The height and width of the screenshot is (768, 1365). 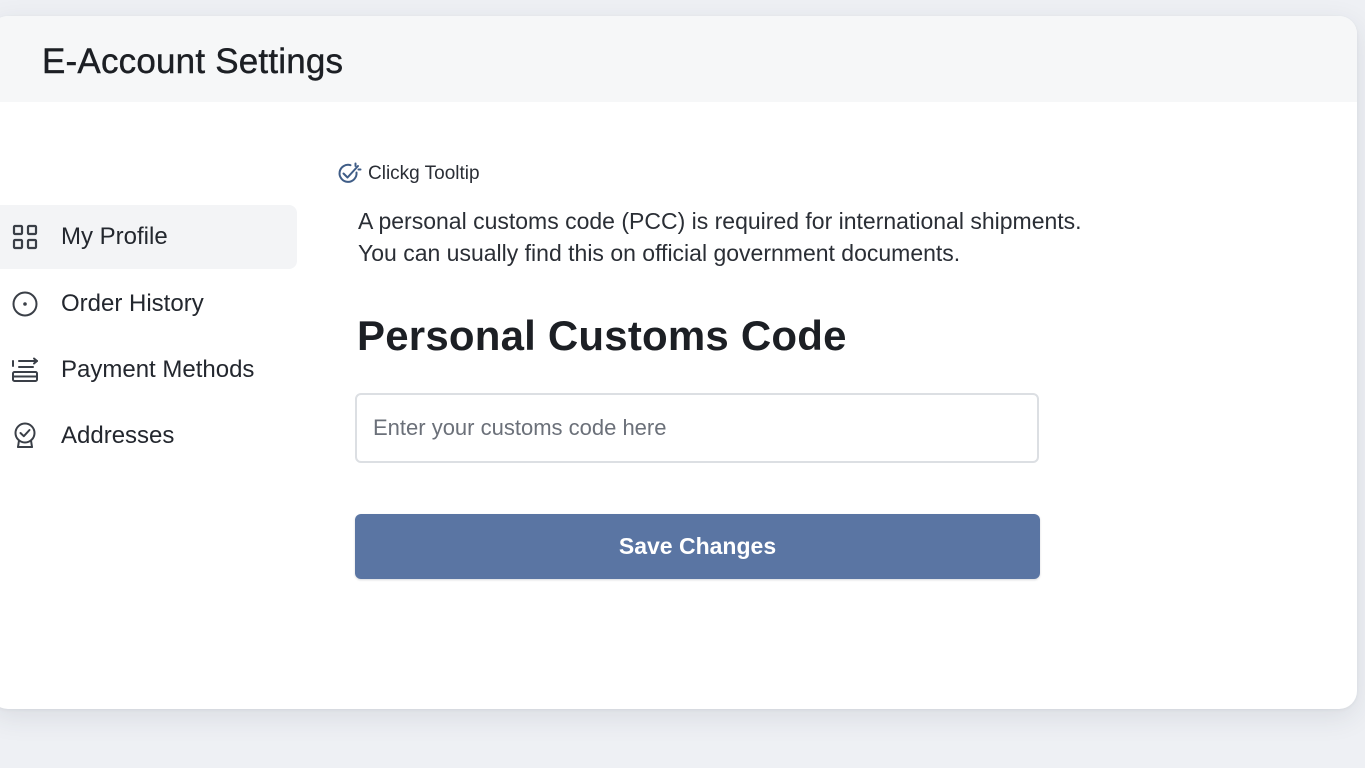 What do you see at coordinates (424, 173) in the screenshot?
I see `tooltip-label: Clickg Tooltip` at bounding box center [424, 173].